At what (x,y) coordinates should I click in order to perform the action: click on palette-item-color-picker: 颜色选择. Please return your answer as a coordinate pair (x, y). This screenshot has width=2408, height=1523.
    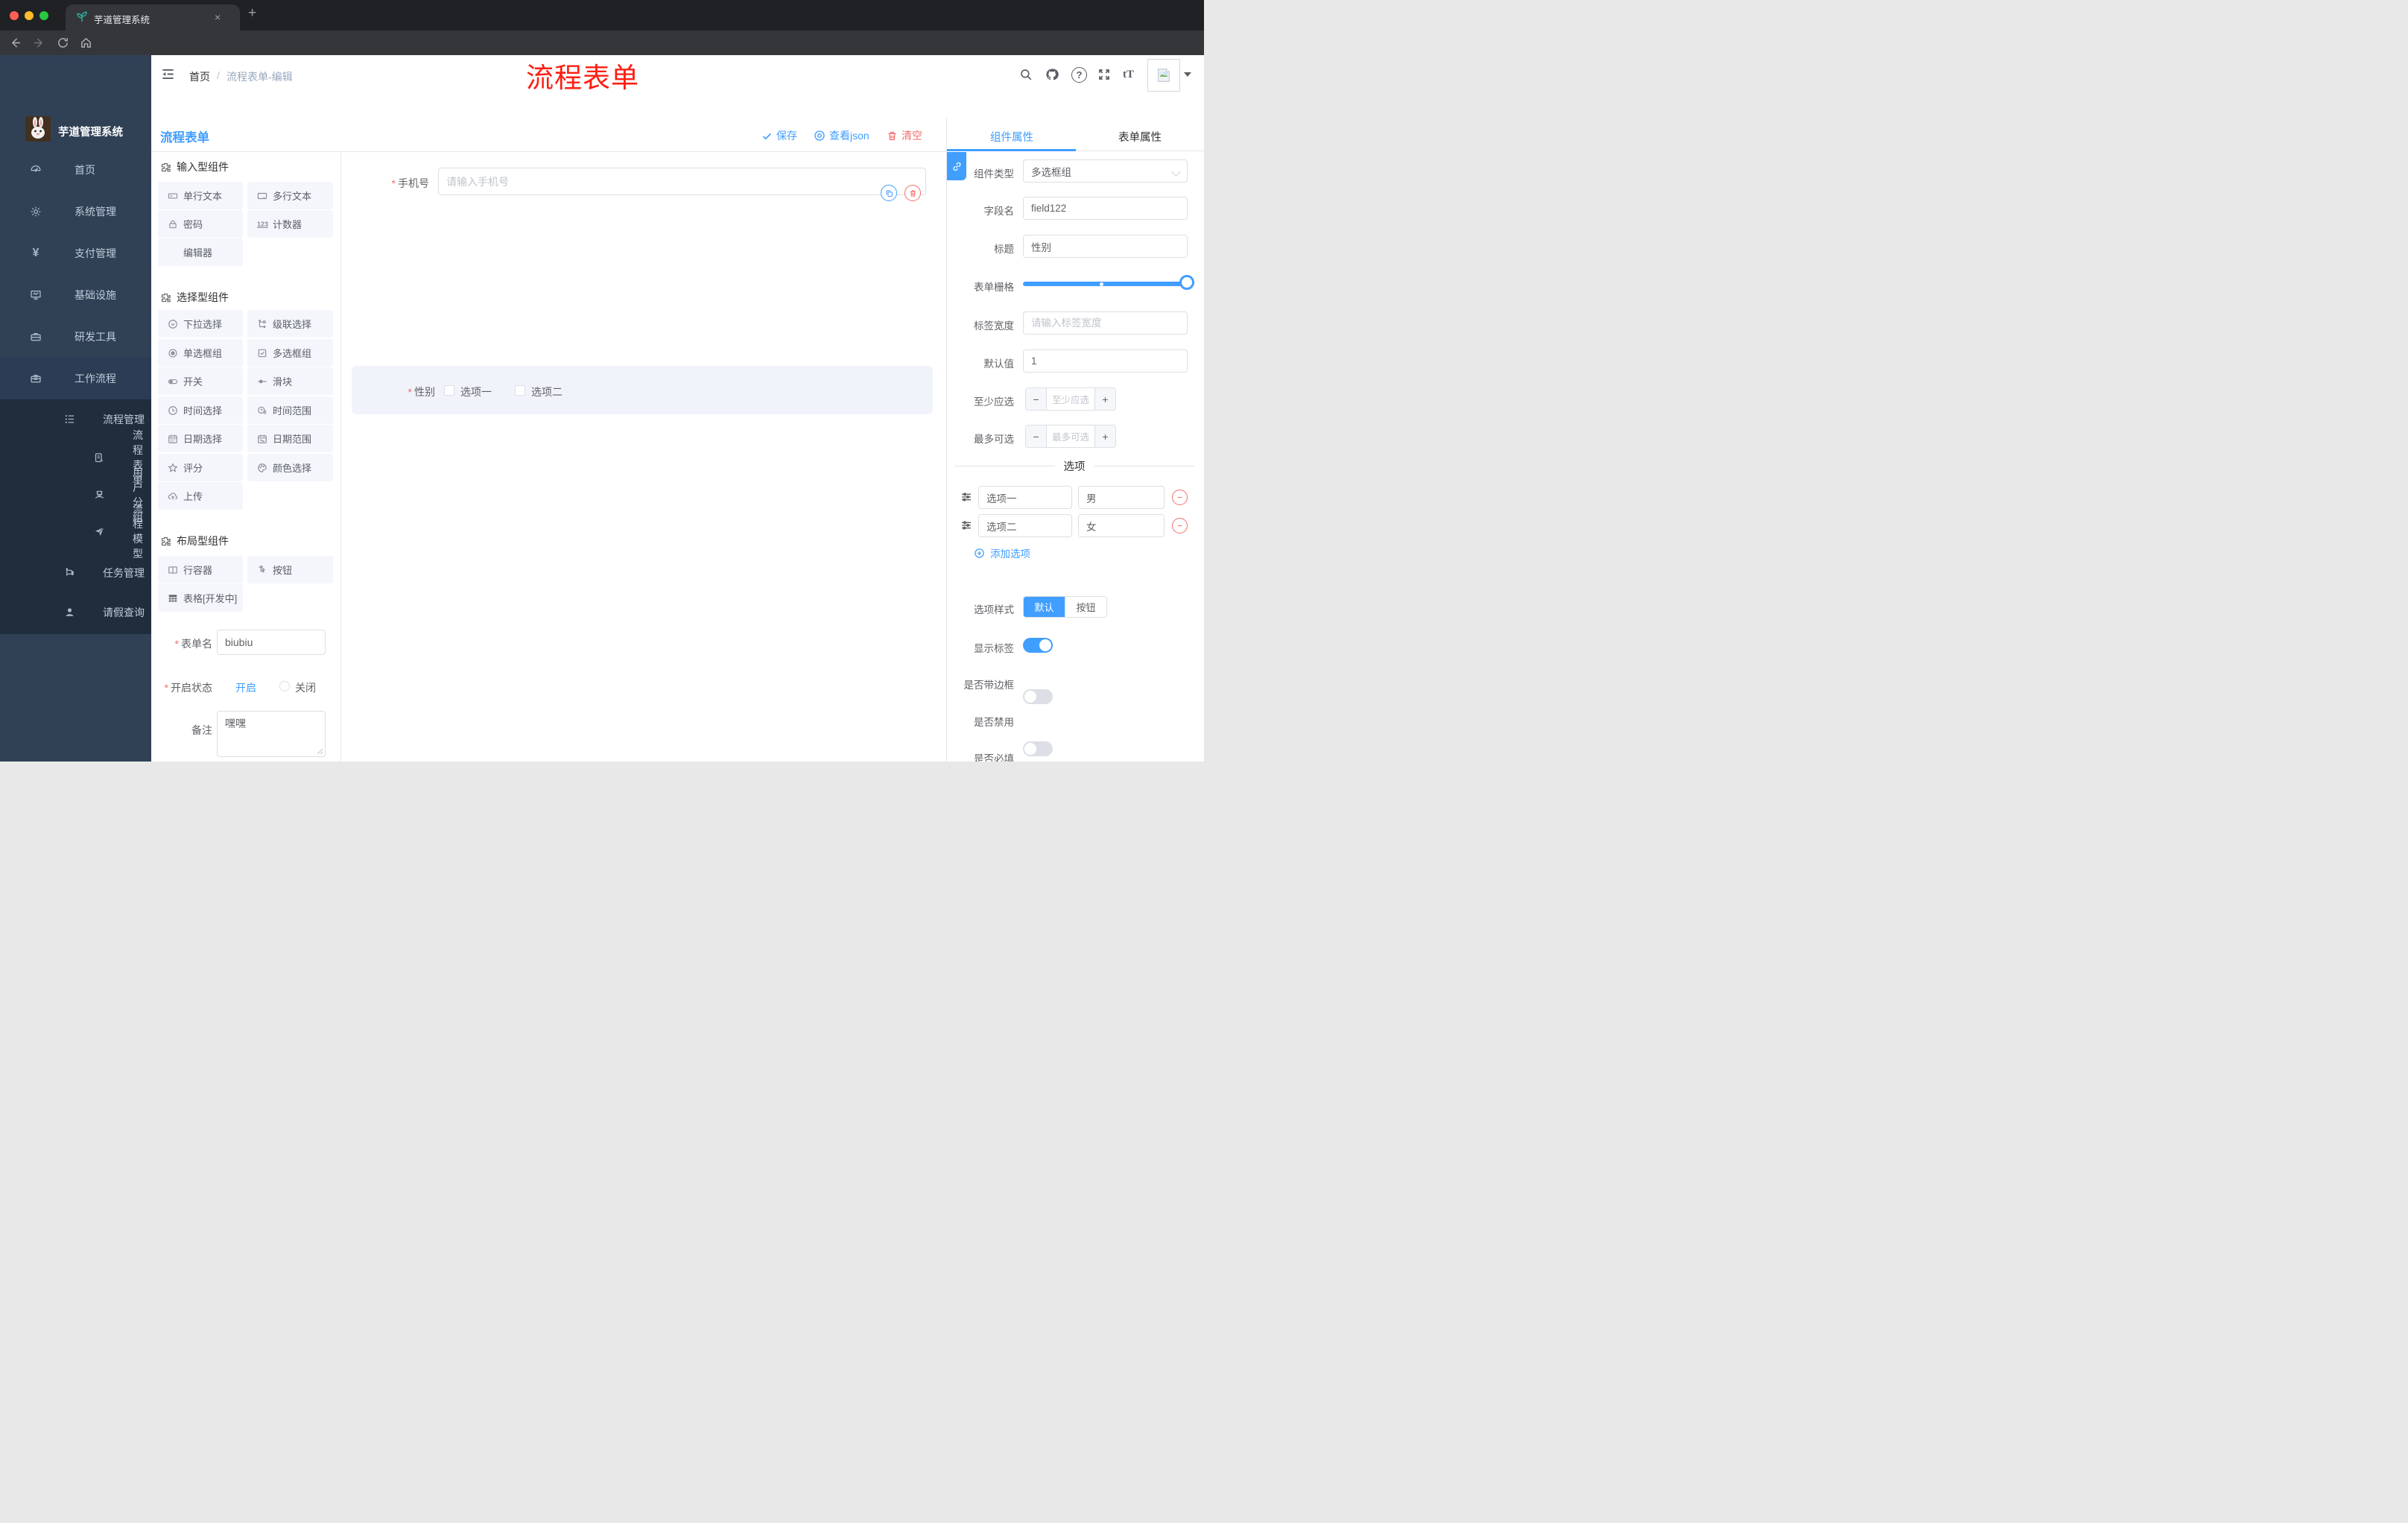
    Looking at the image, I should click on (290, 468).